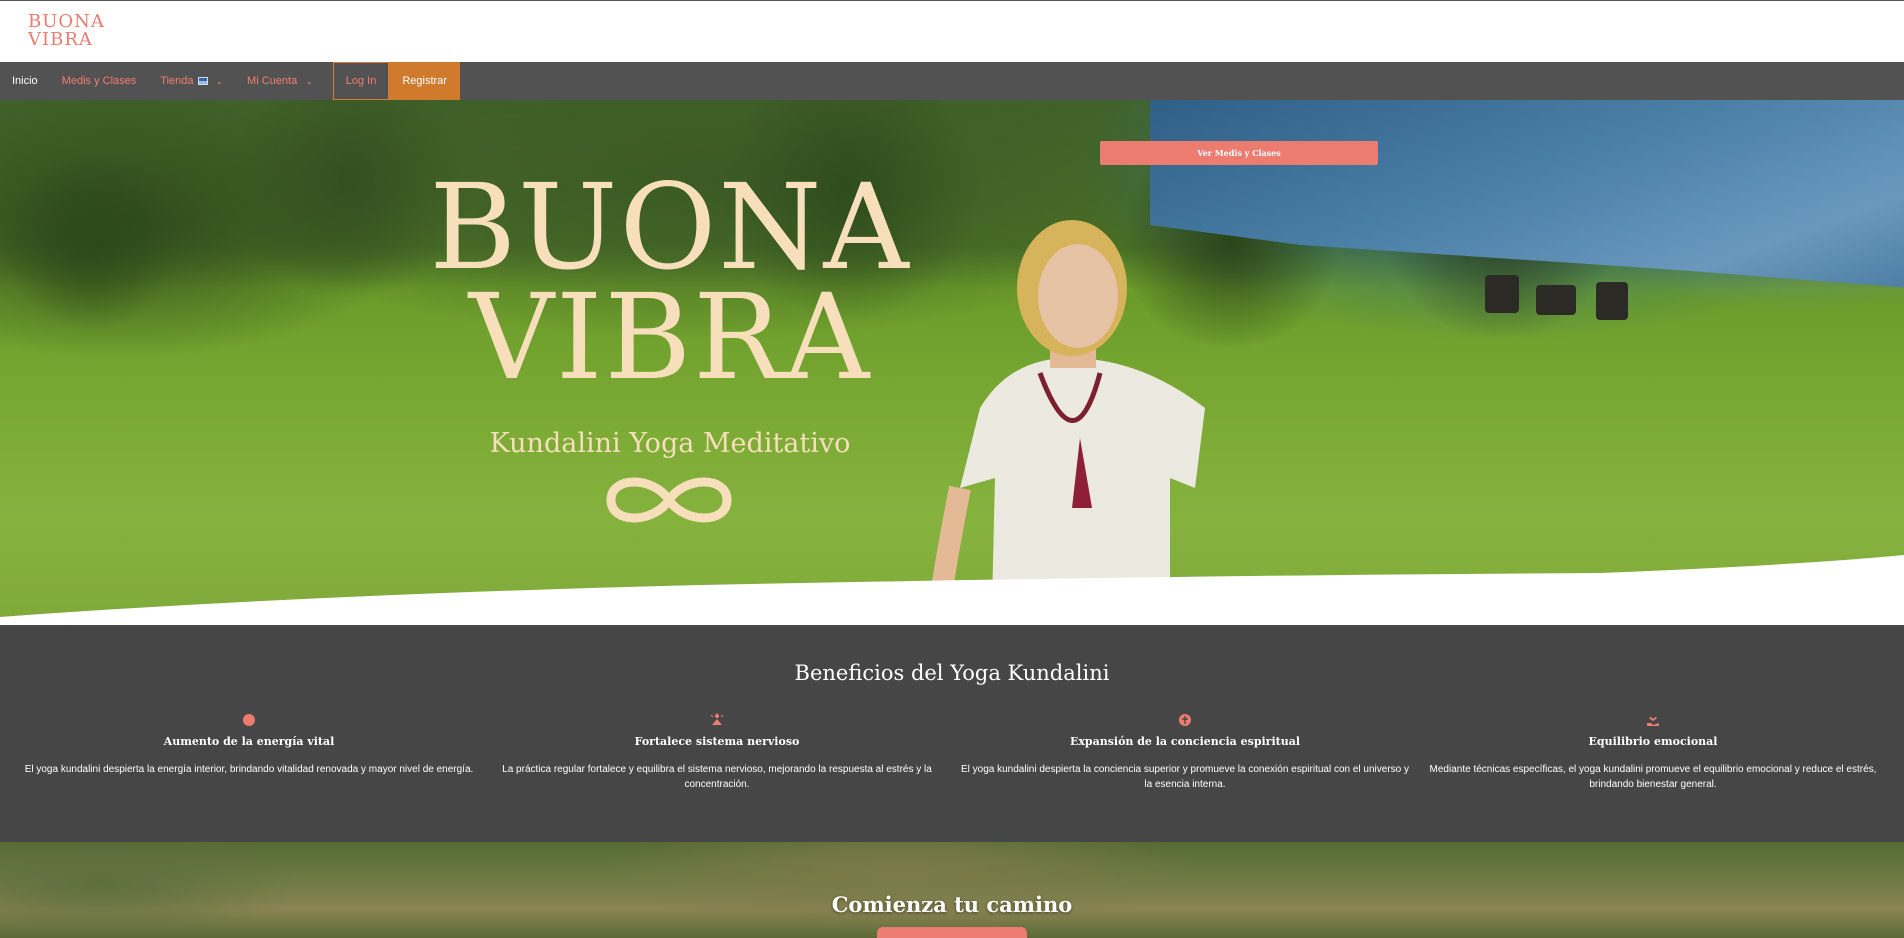  Describe the element at coordinates (952, 673) in the screenshot. I see `benefits-title: Beneficios del Yoga Kundalini` at that location.